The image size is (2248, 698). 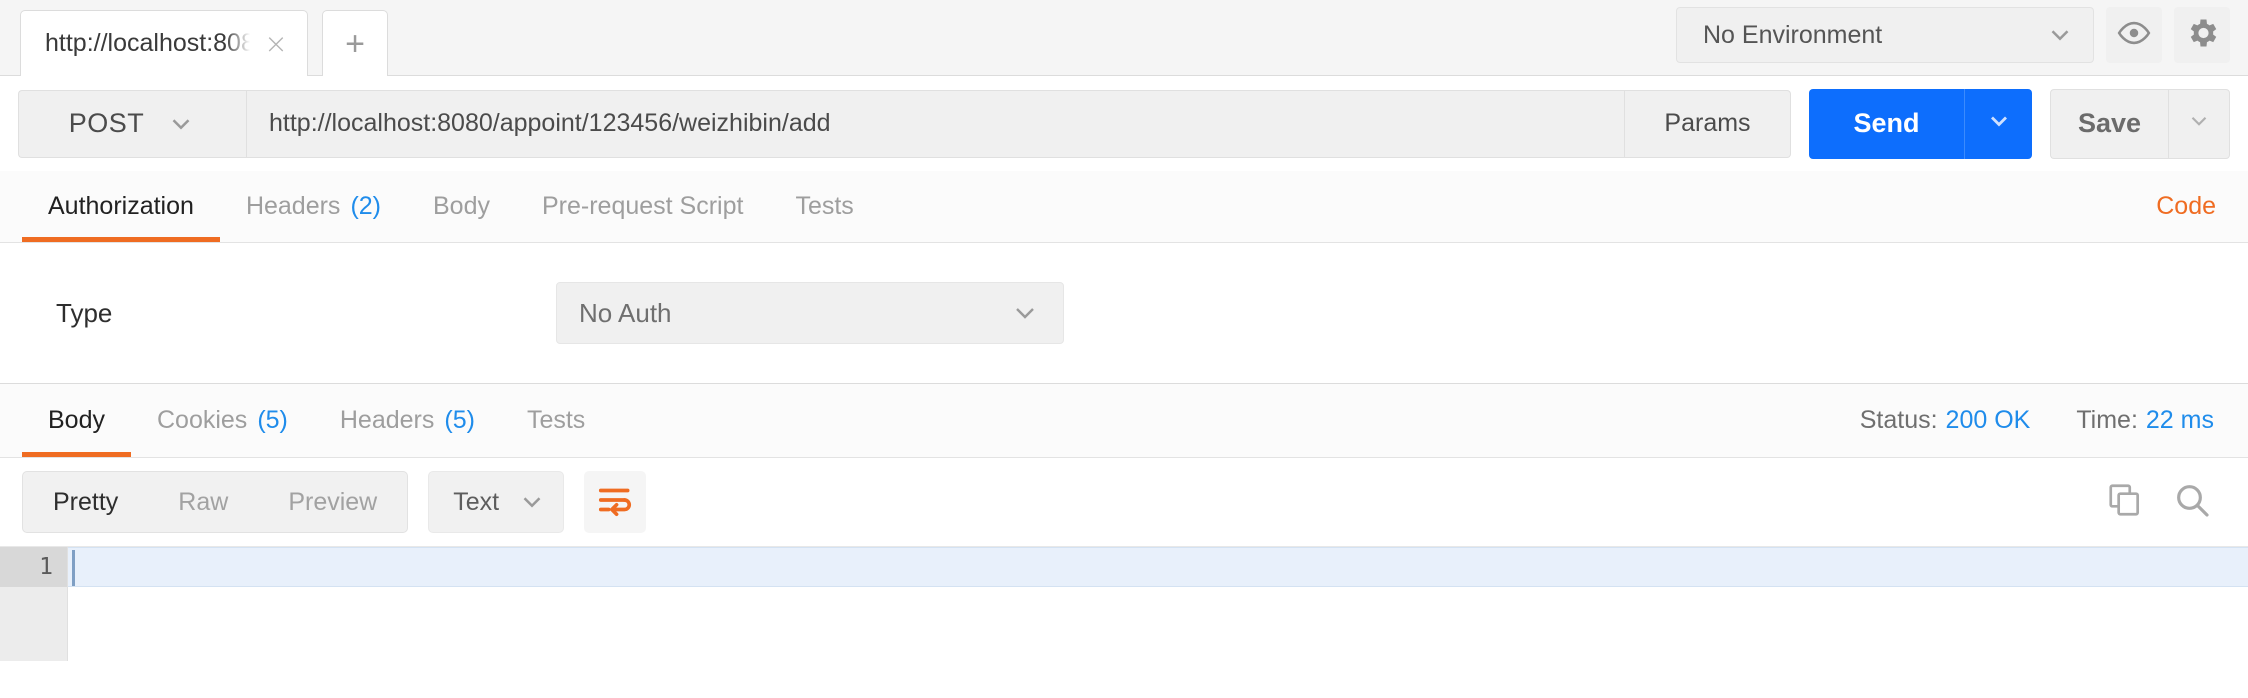 What do you see at coordinates (2179, 420) in the screenshot?
I see `time-value: 22 ms` at bounding box center [2179, 420].